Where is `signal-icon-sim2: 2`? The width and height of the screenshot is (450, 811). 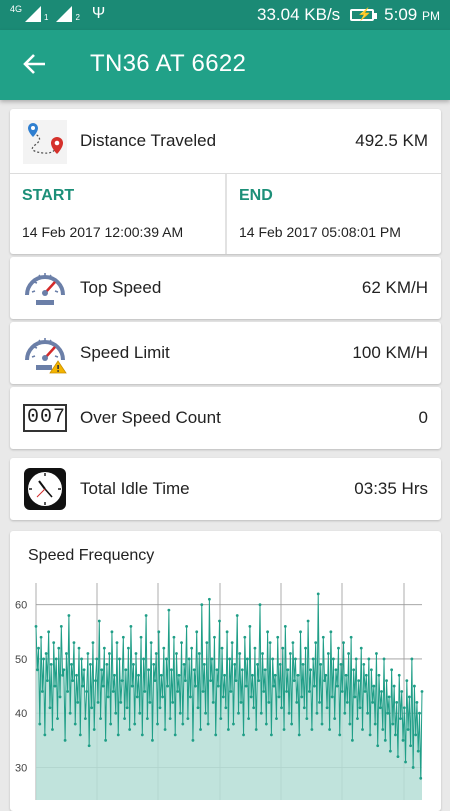 signal-icon-sim2: 2 is located at coordinates (68, 14).